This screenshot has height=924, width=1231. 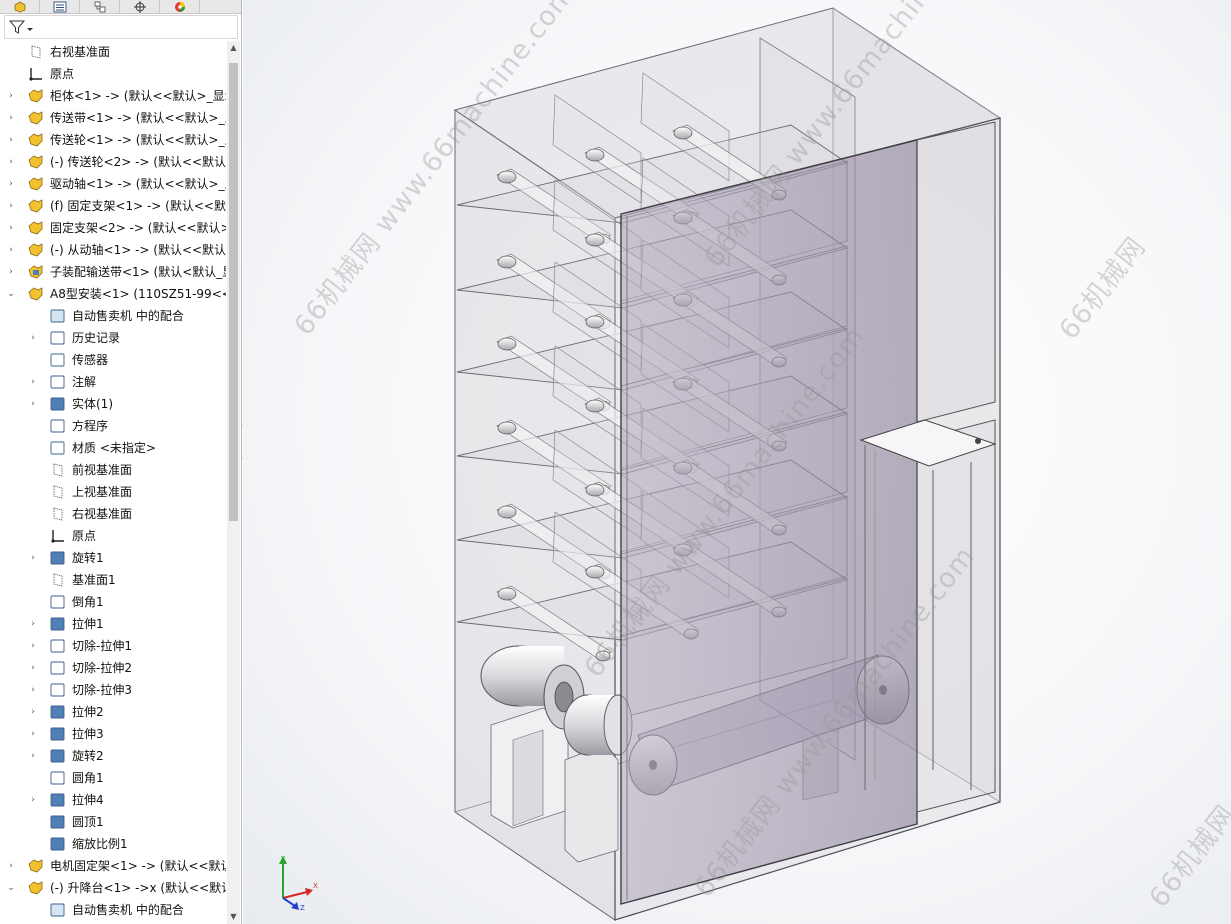 I want to click on tree-item-label: (-) 传送轮<2> -> (默认<<默认>, so click(x=138, y=162).